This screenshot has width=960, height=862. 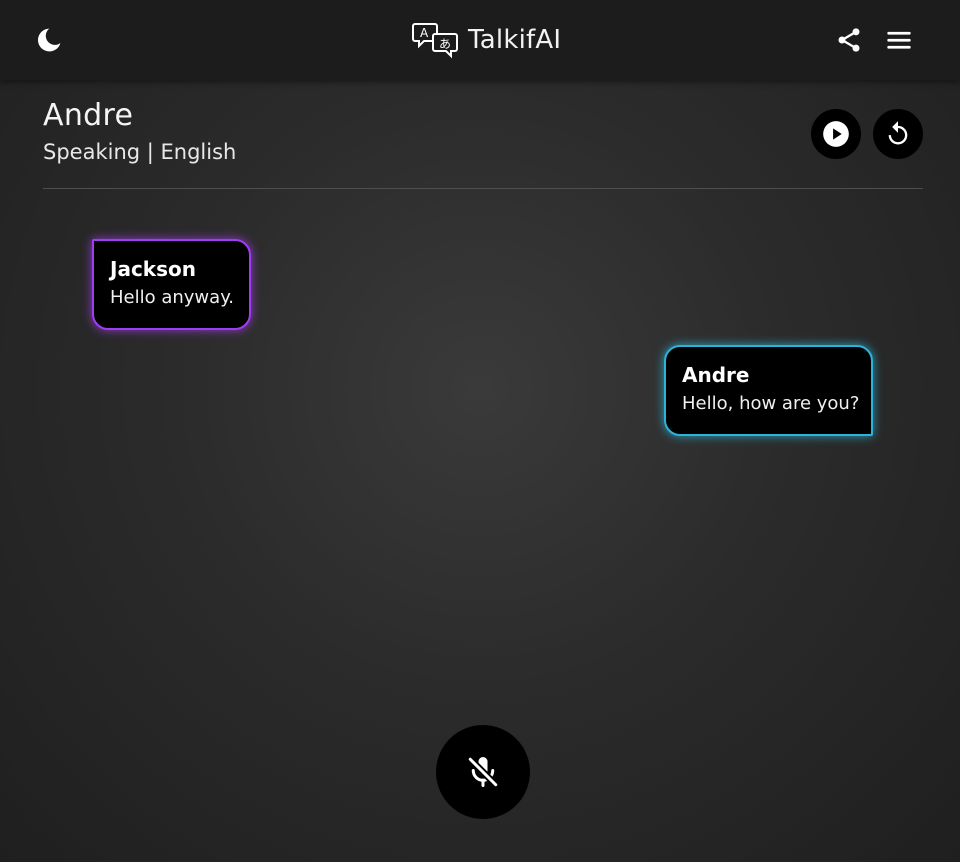 I want to click on top-app-bar: A あ TalkifAI, so click(x=480, y=40).